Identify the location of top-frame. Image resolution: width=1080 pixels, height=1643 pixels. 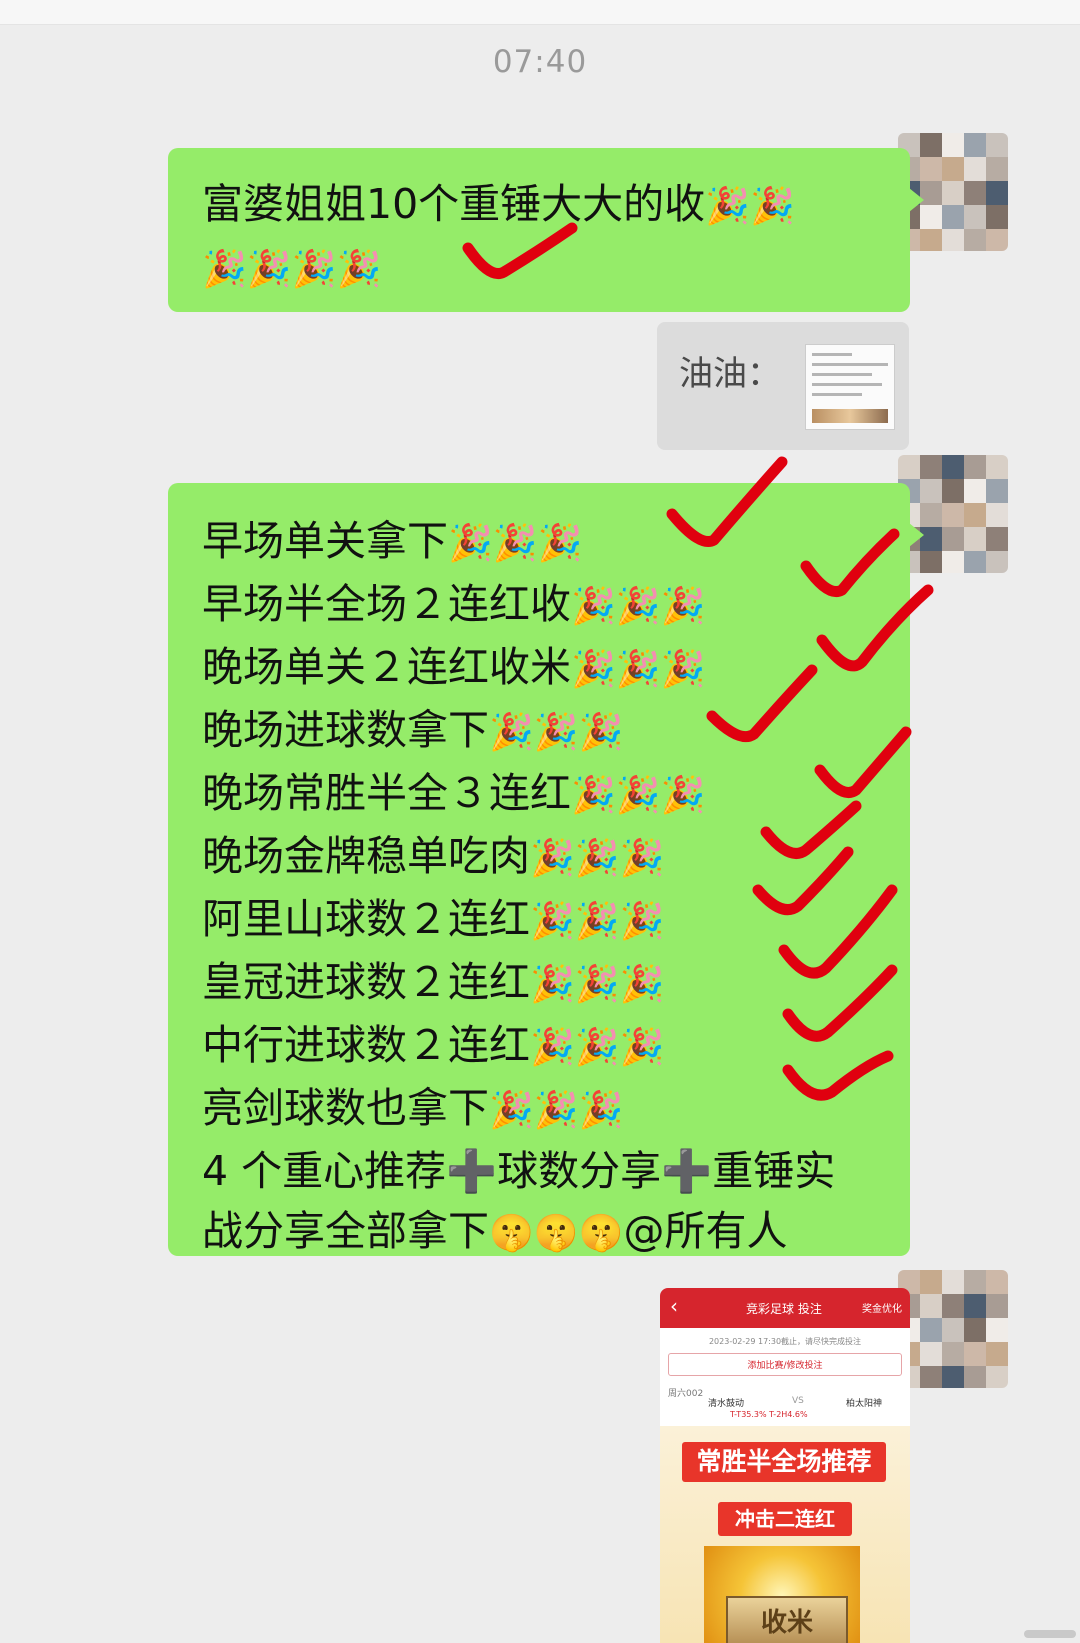
(540, 12).